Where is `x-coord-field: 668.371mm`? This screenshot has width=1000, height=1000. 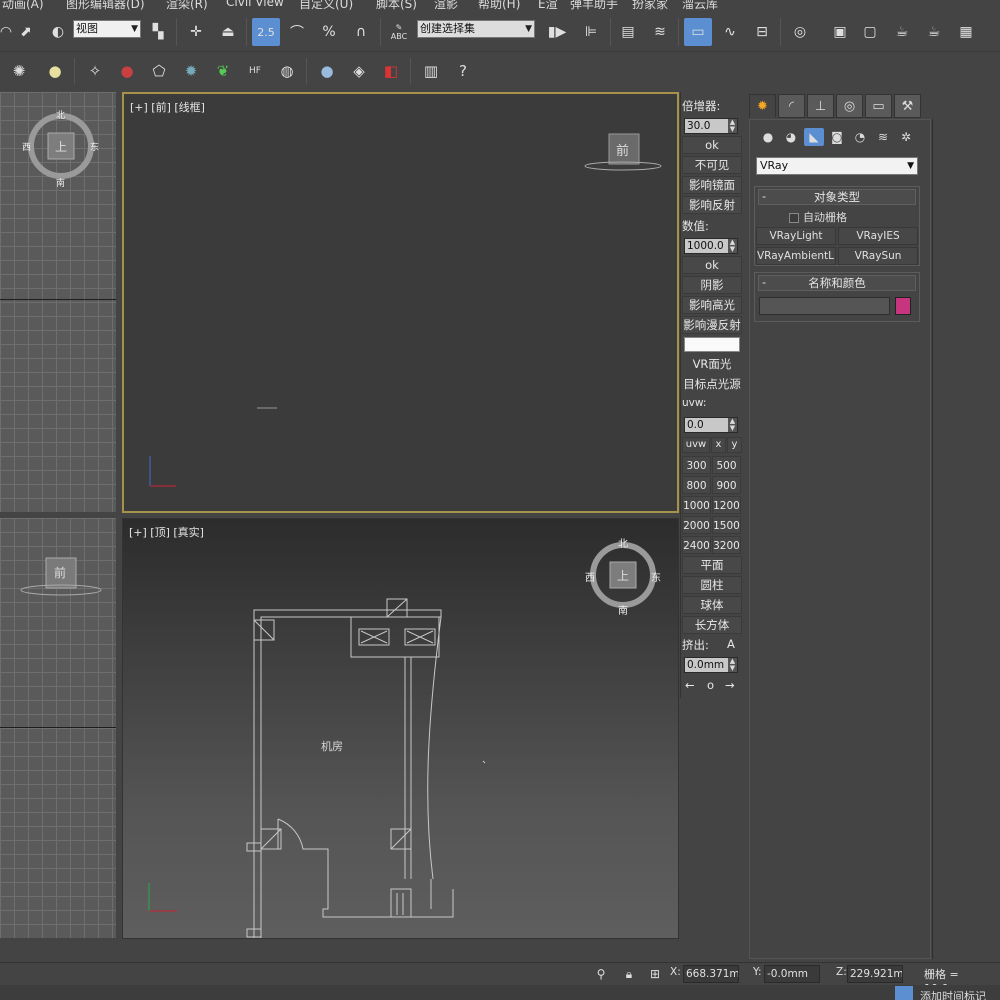 x-coord-field: 668.371mm is located at coordinates (711, 974).